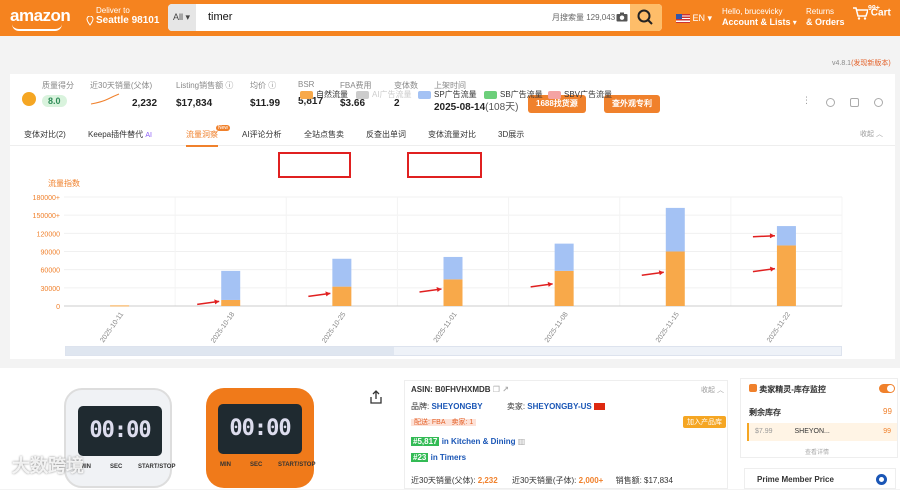  What do you see at coordinates (508, 406) in the screenshot?
I see `brand-row: 品牌: SHEYONGBY 卖家: SHEYONGBY-US` at bounding box center [508, 406].